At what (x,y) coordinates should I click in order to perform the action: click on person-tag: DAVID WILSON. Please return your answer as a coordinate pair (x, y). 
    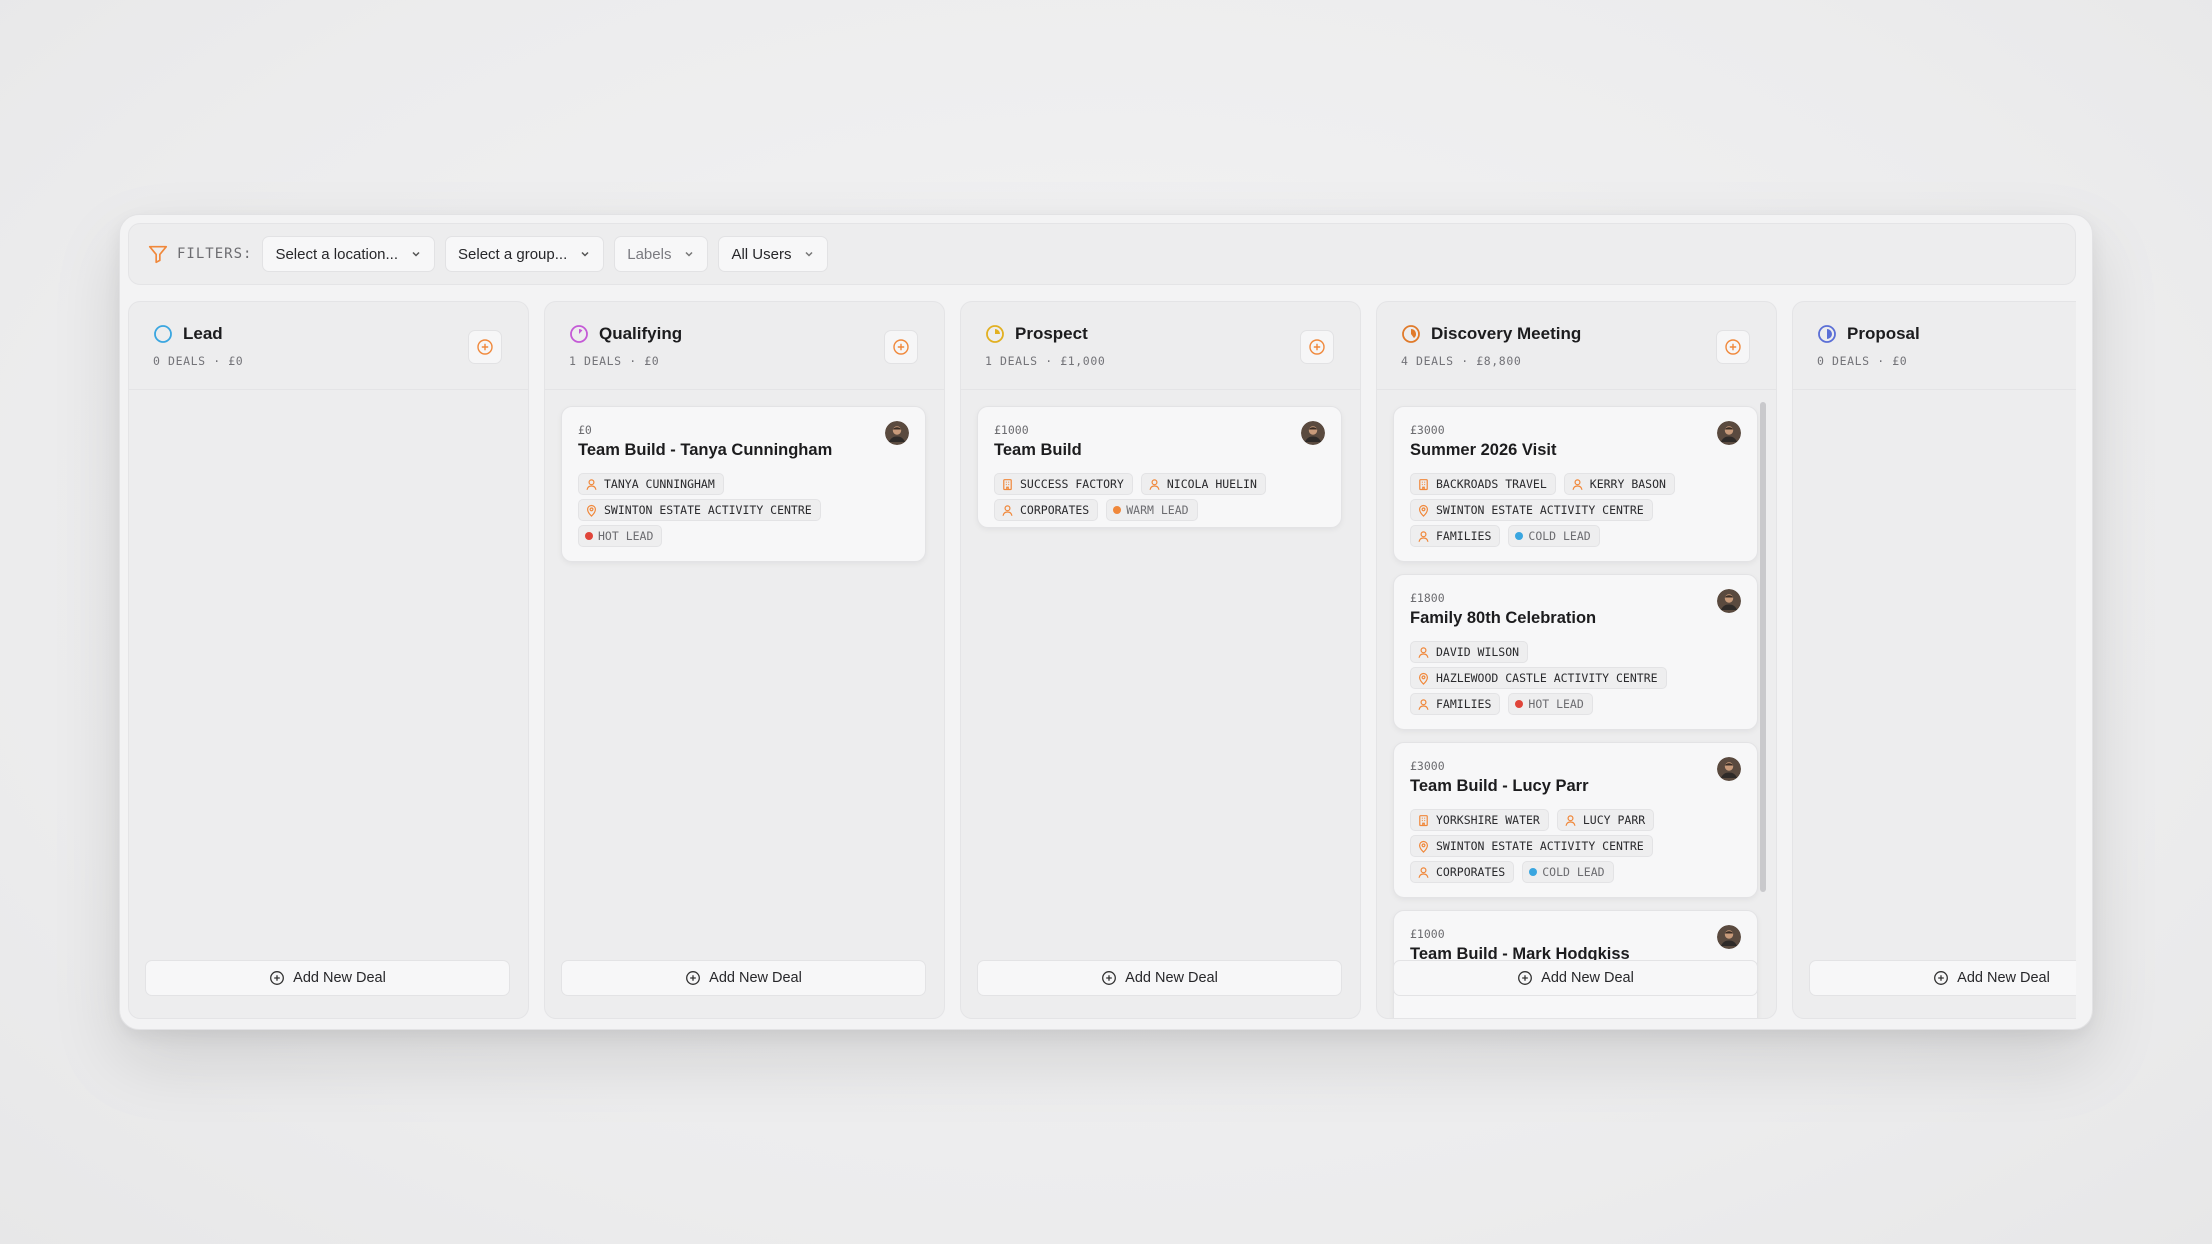
    Looking at the image, I should click on (1469, 652).